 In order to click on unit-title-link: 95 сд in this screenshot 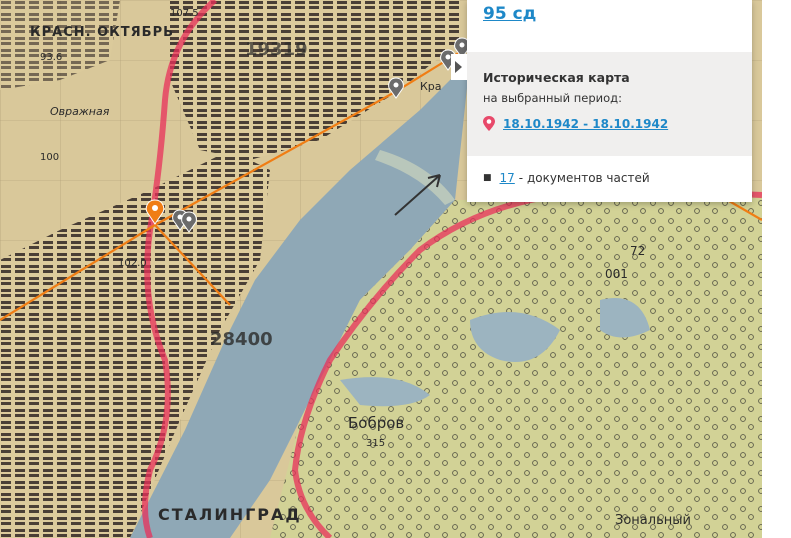, I will do `click(509, 14)`.